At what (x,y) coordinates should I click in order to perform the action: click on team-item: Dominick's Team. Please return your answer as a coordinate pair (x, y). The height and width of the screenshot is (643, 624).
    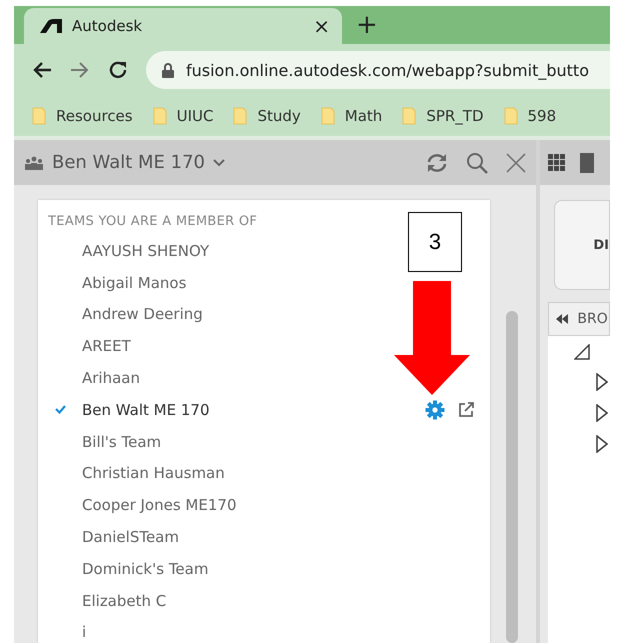
    Looking at the image, I should click on (145, 569).